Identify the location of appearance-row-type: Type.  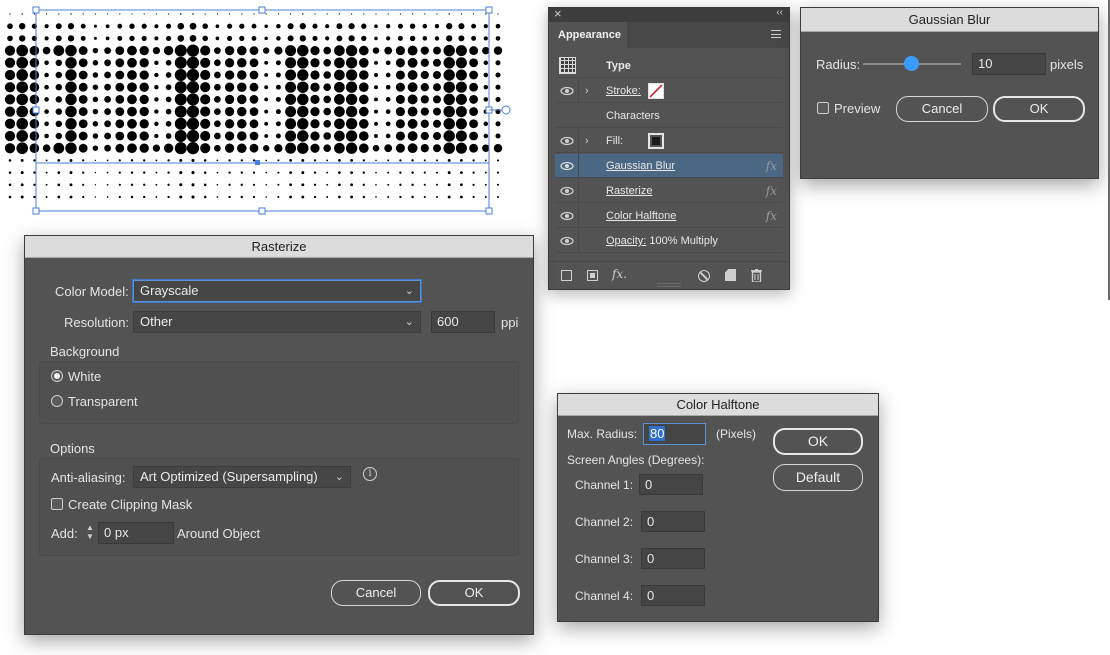
(669, 66).